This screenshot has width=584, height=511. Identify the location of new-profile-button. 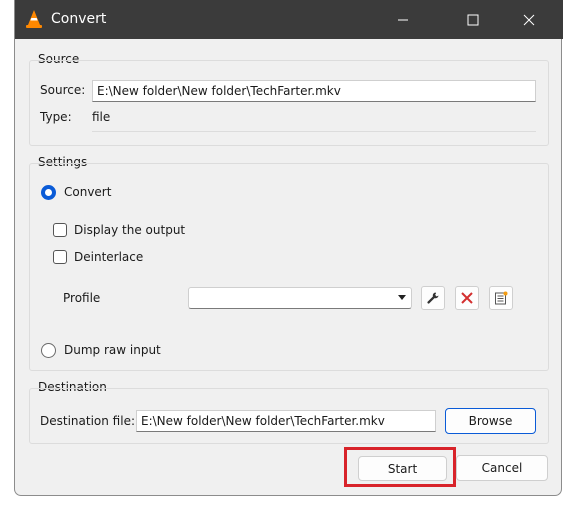
(501, 298).